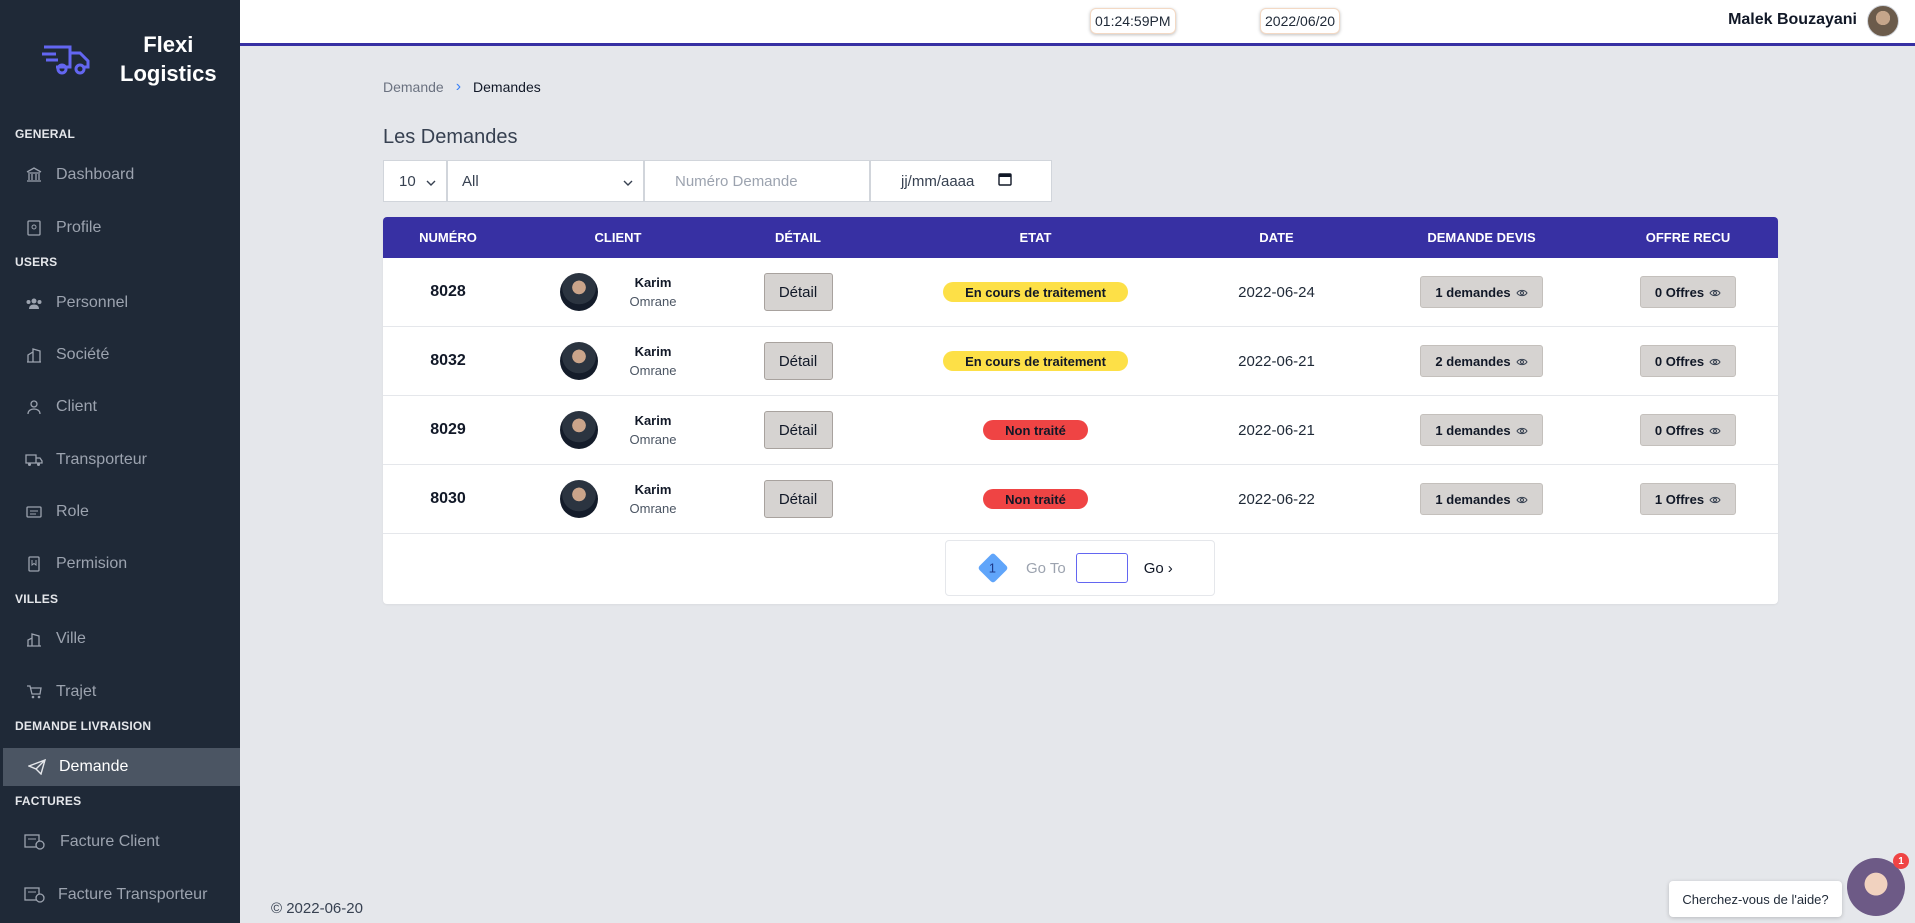  What do you see at coordinates (45, 134) in the screenshot?
I see `section-general: GENERAL` at bounding box center [45, 134].